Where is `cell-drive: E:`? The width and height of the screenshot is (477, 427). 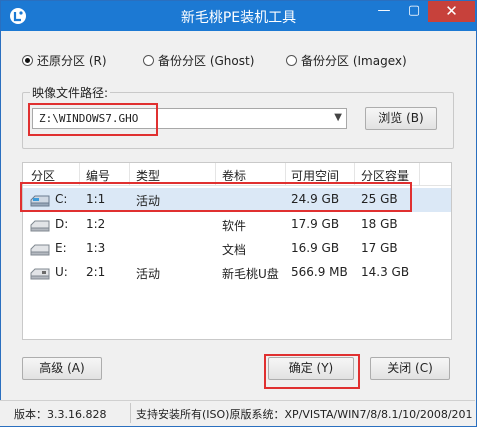 cell-drive: E: is located at coordinates (61, 248).